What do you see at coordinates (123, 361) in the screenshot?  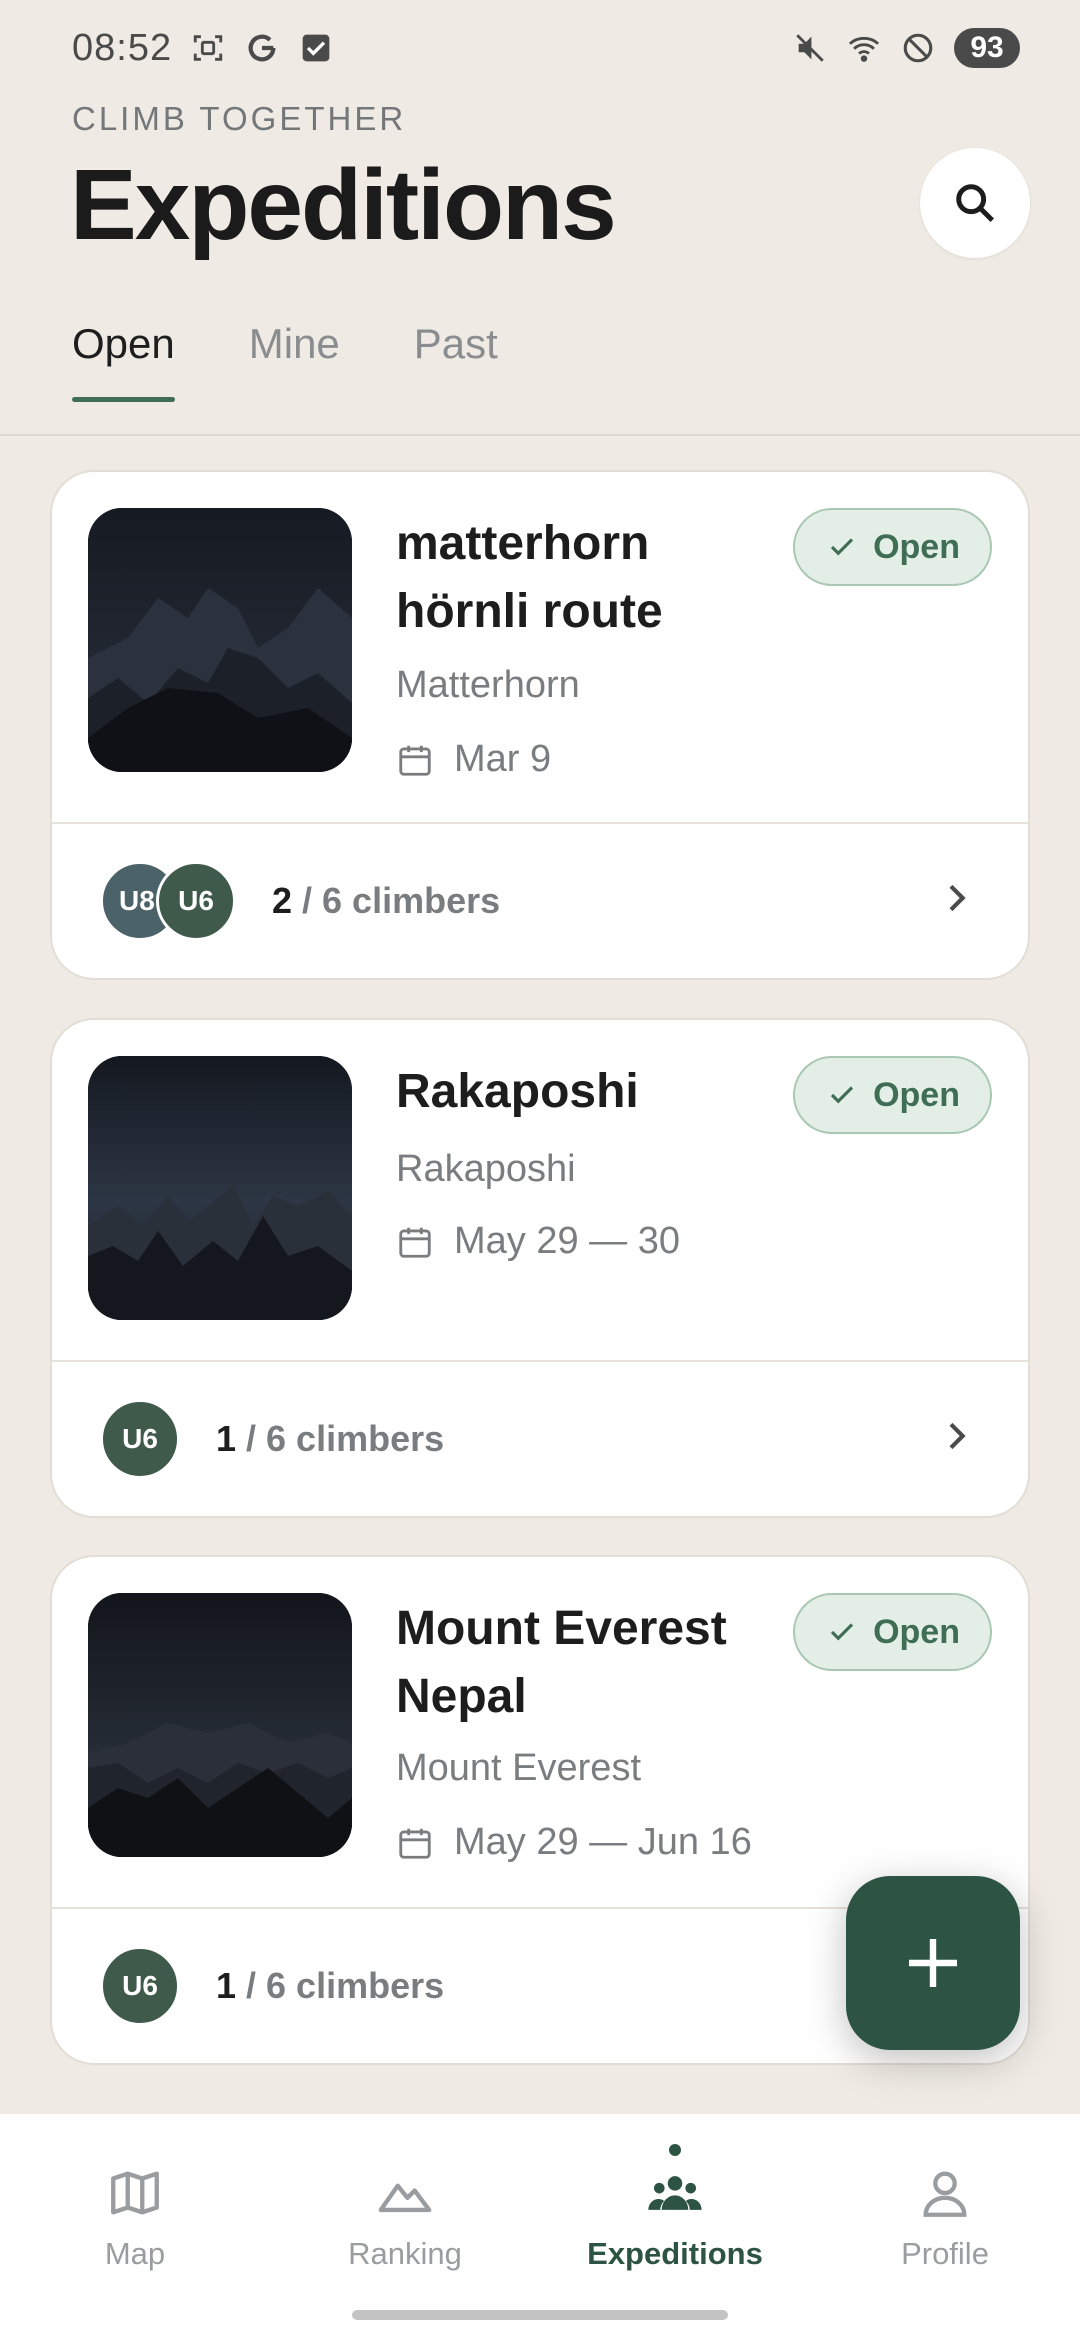 I see `tab-open: Open` at bounding box center [123, 361].